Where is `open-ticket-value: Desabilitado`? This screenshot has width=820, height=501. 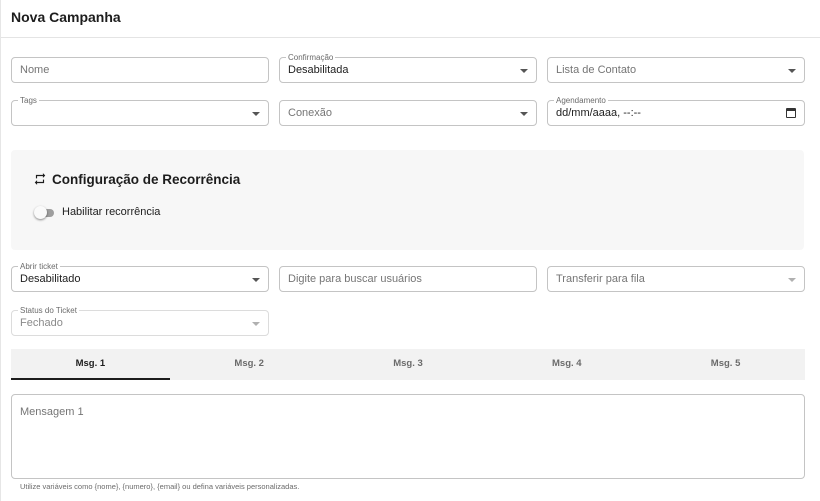
open-ticket-value: Desabilitado is located at coordinates (50, 279).